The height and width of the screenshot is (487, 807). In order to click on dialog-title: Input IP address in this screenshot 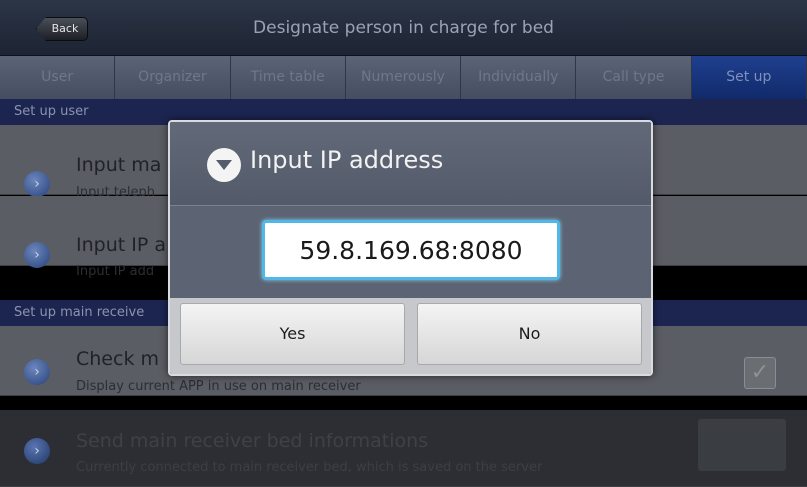, I will do `click(347, 160)`.